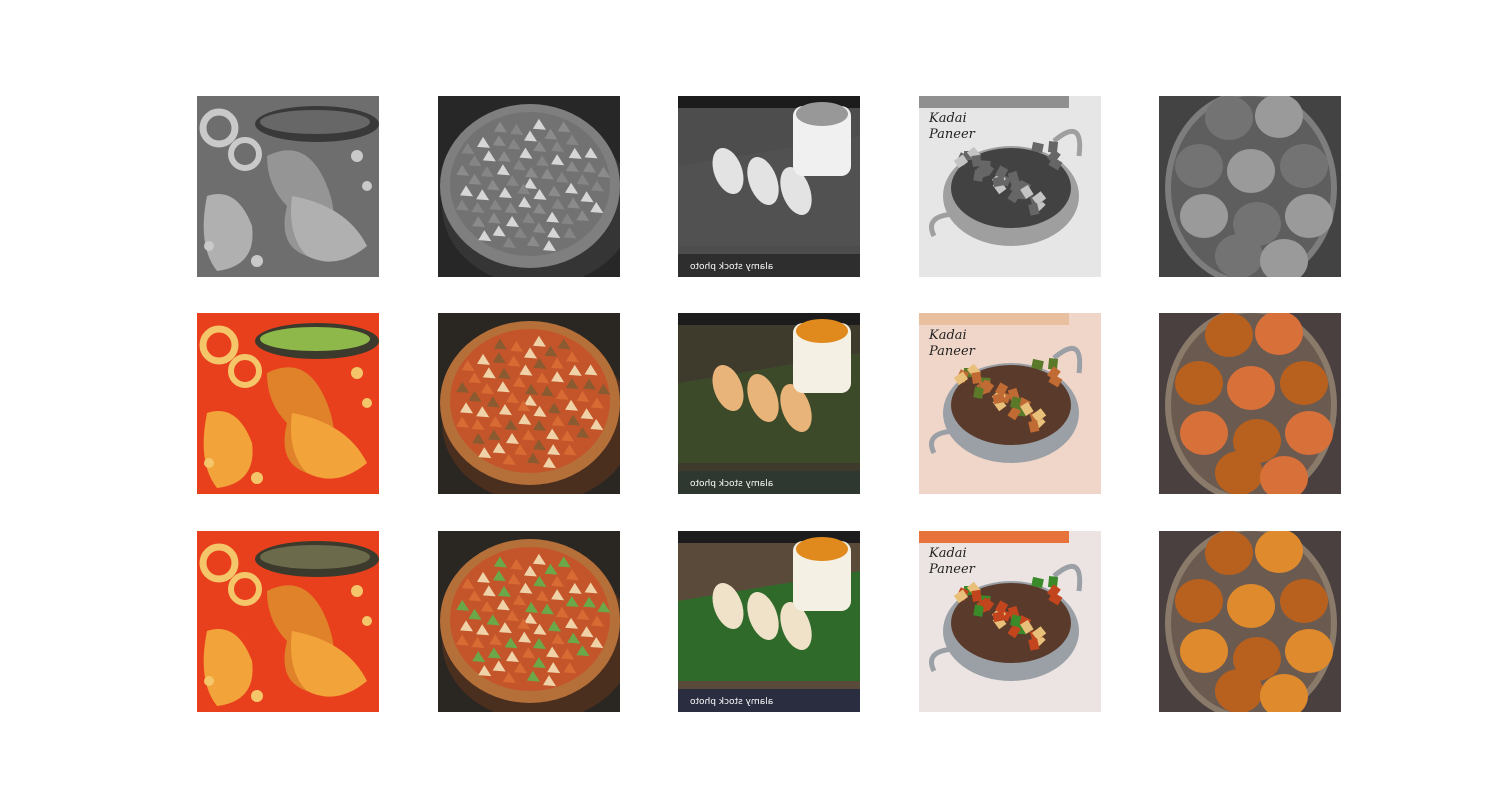 The height and width of the screenshot is (800, 1500). What do you see at coordinates (1010, 403) in the screenshot?
I see `food-image-colorized-4: Kadai Paneer` at bounding box center [1010, 403].